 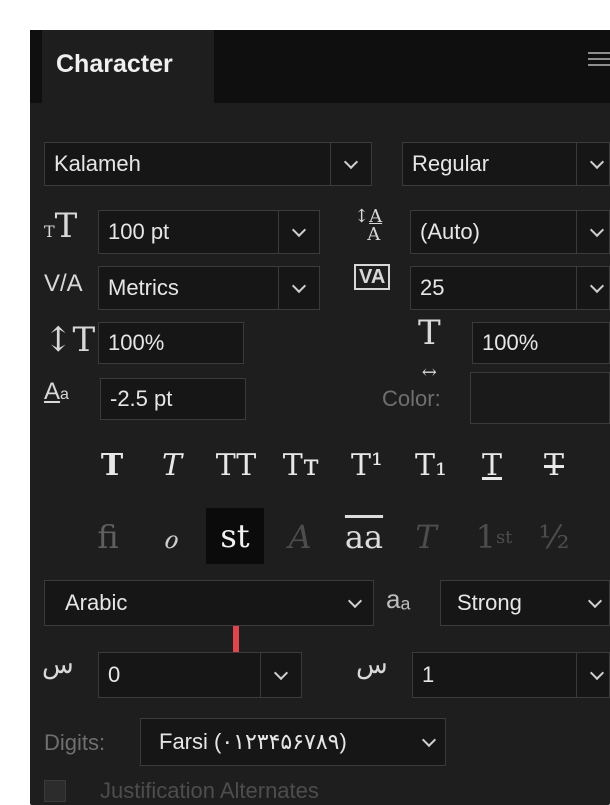 I want to click on tracking-field: 25, so click(x=510, y=288).